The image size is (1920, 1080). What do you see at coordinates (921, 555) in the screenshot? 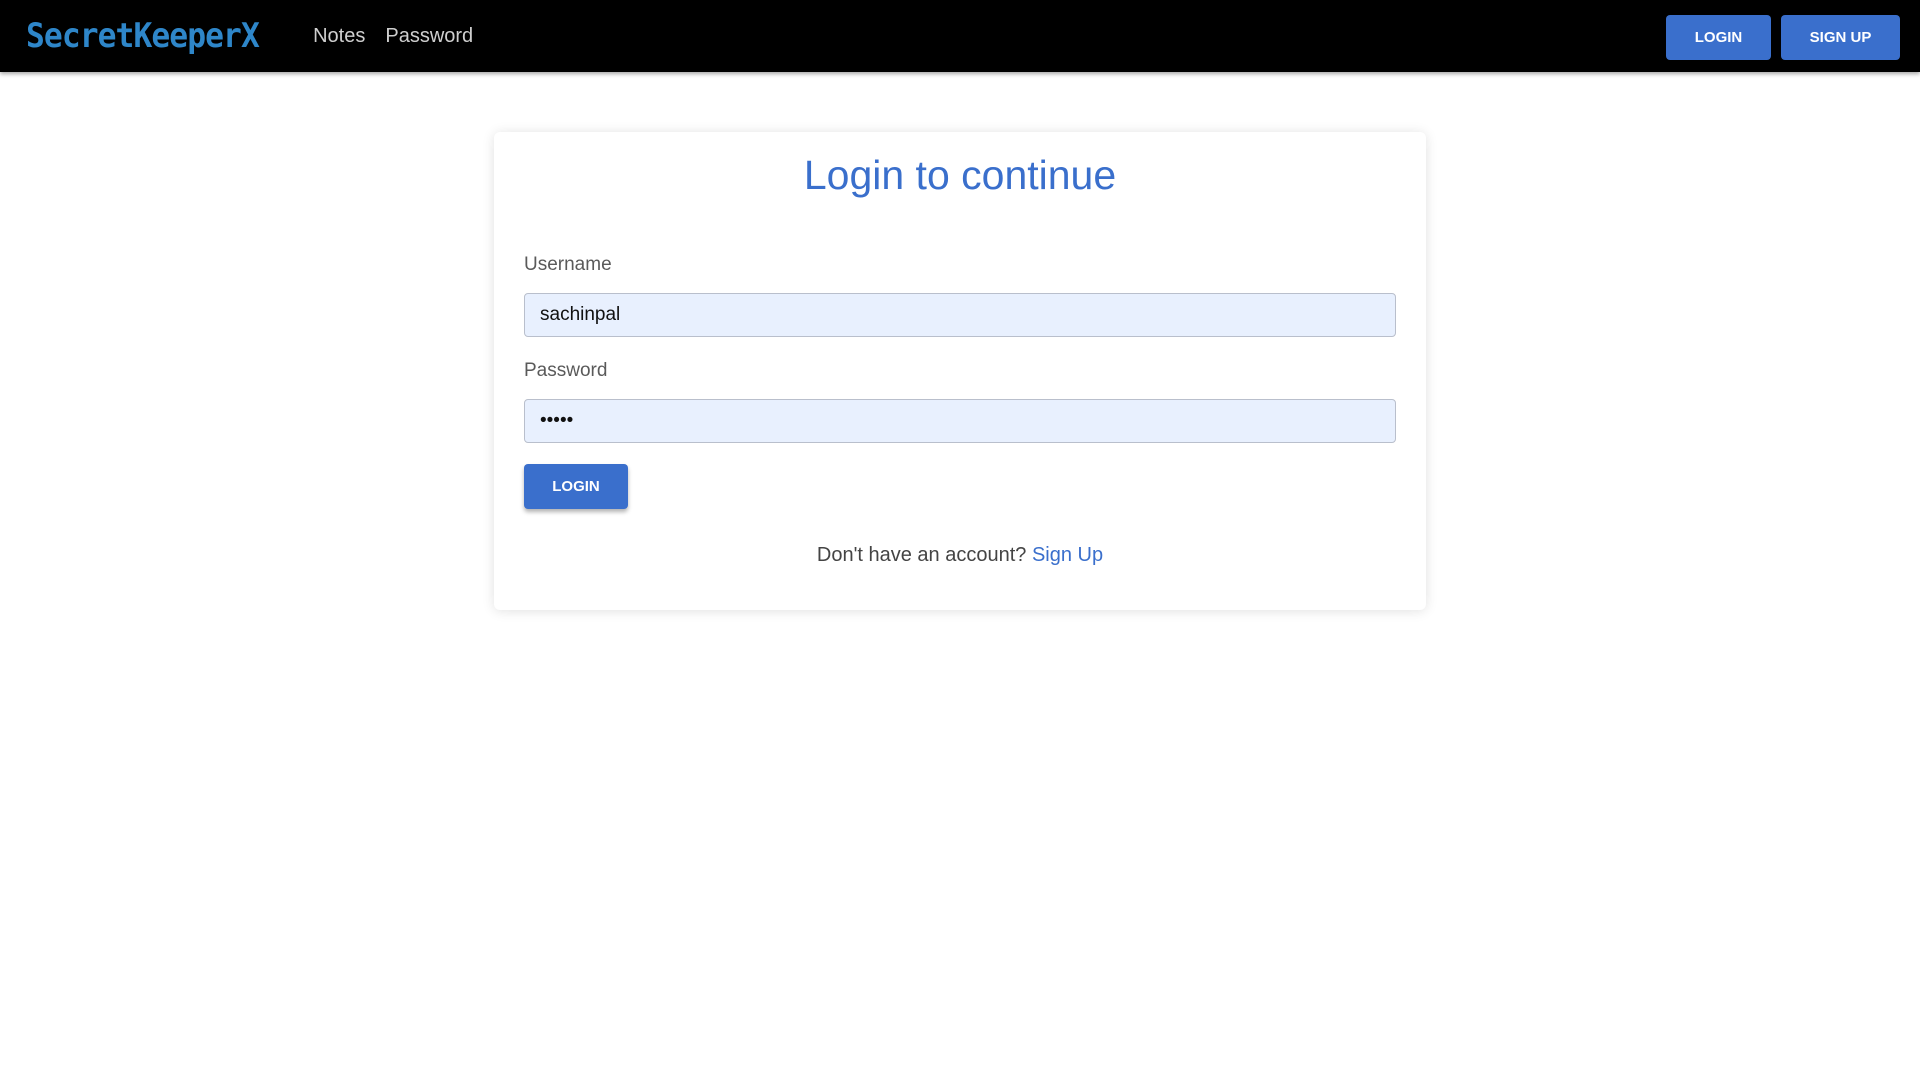
I see `signup-prompt-text: Don't have an account?` at bounding box center [921, 555].